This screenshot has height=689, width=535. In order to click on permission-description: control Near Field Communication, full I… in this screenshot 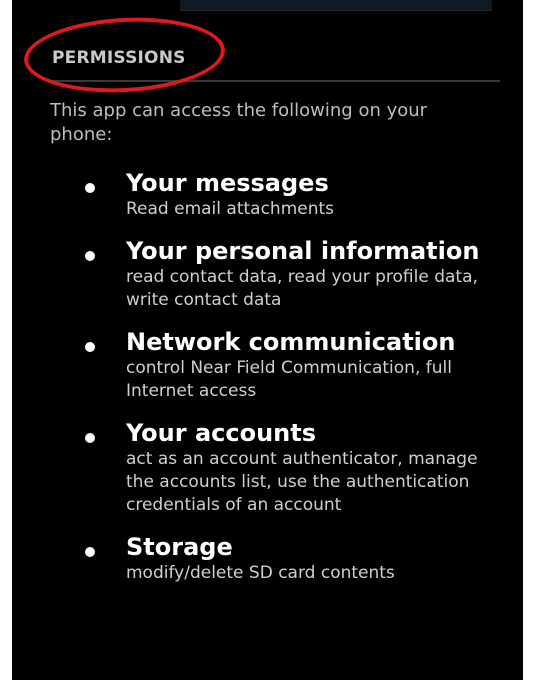, I will do `click(289, 379)`.